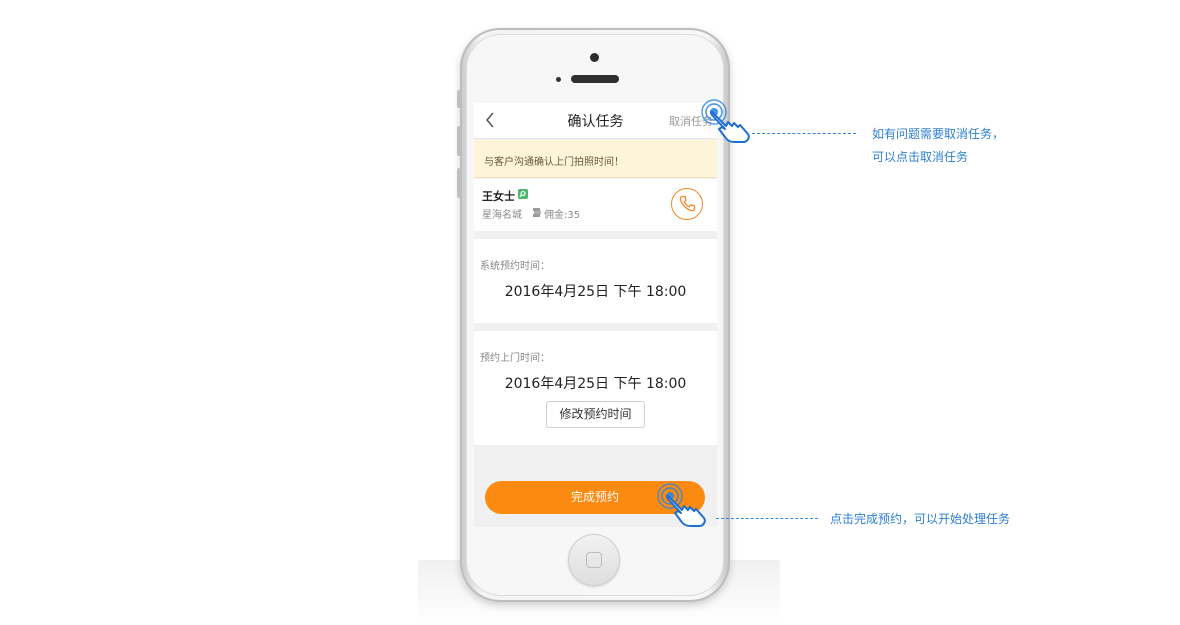 This screenshot has height=625, width=1180. Describe the element at coordinates (687, 204) in the screenshot. I see `phone-icon` at that location.